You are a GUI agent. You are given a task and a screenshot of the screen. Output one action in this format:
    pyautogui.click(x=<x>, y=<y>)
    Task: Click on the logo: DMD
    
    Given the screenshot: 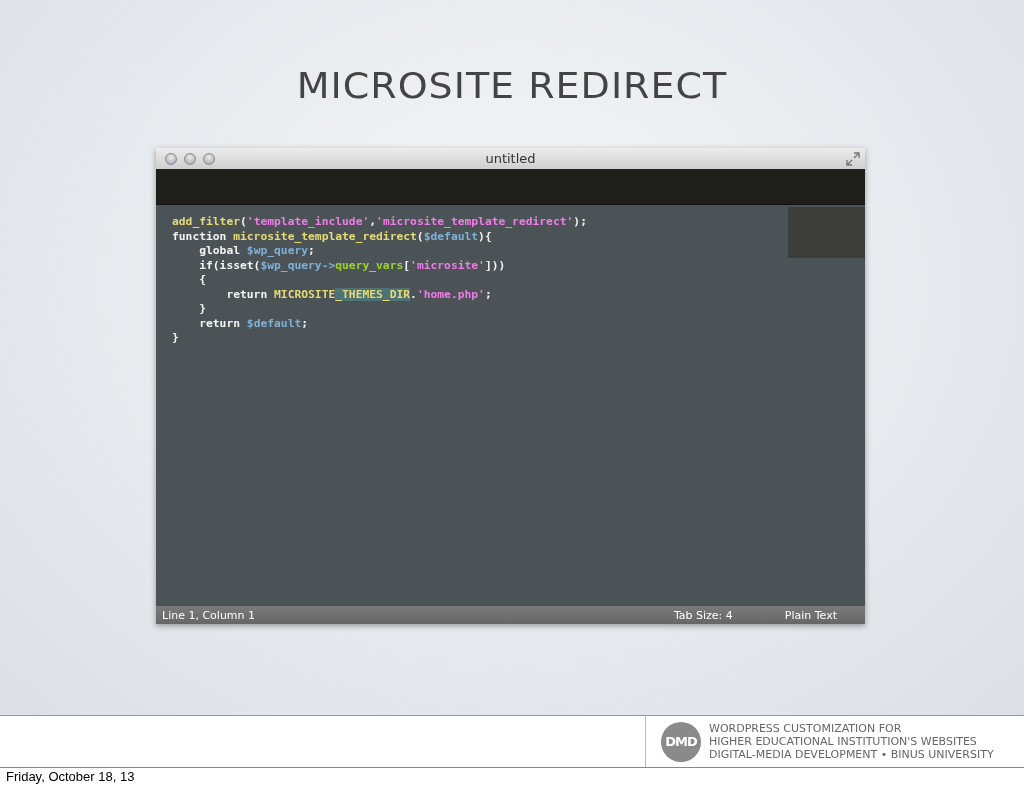 What is the action you would take?
    pyautogui.click(x=681, y=741)
    